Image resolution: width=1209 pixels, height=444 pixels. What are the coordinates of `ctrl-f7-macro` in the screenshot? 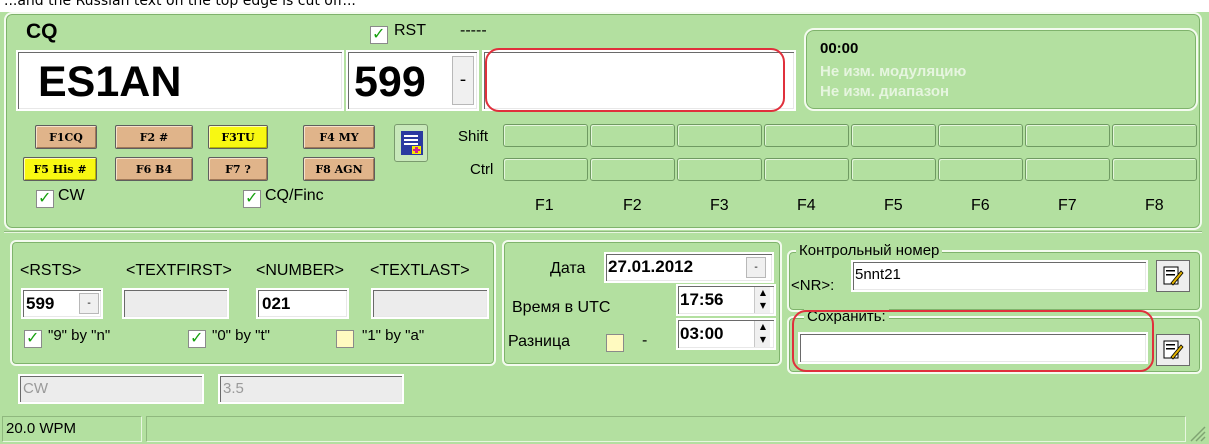 It's located at (1067, 169).